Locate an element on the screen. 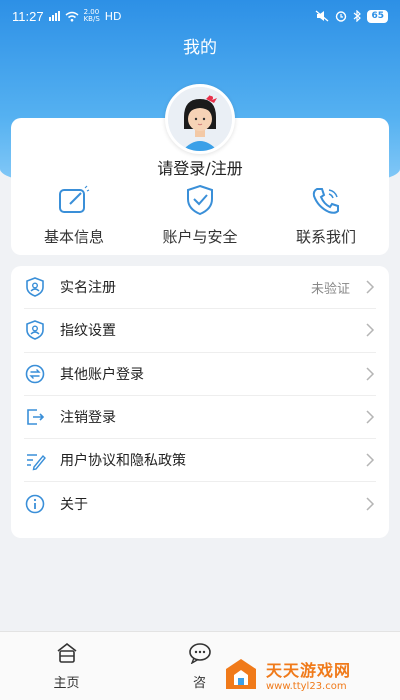 The width and height of the screenshot is (400, 700). menu-item-logout: 注销登录 is located at coordinates (200, 418).